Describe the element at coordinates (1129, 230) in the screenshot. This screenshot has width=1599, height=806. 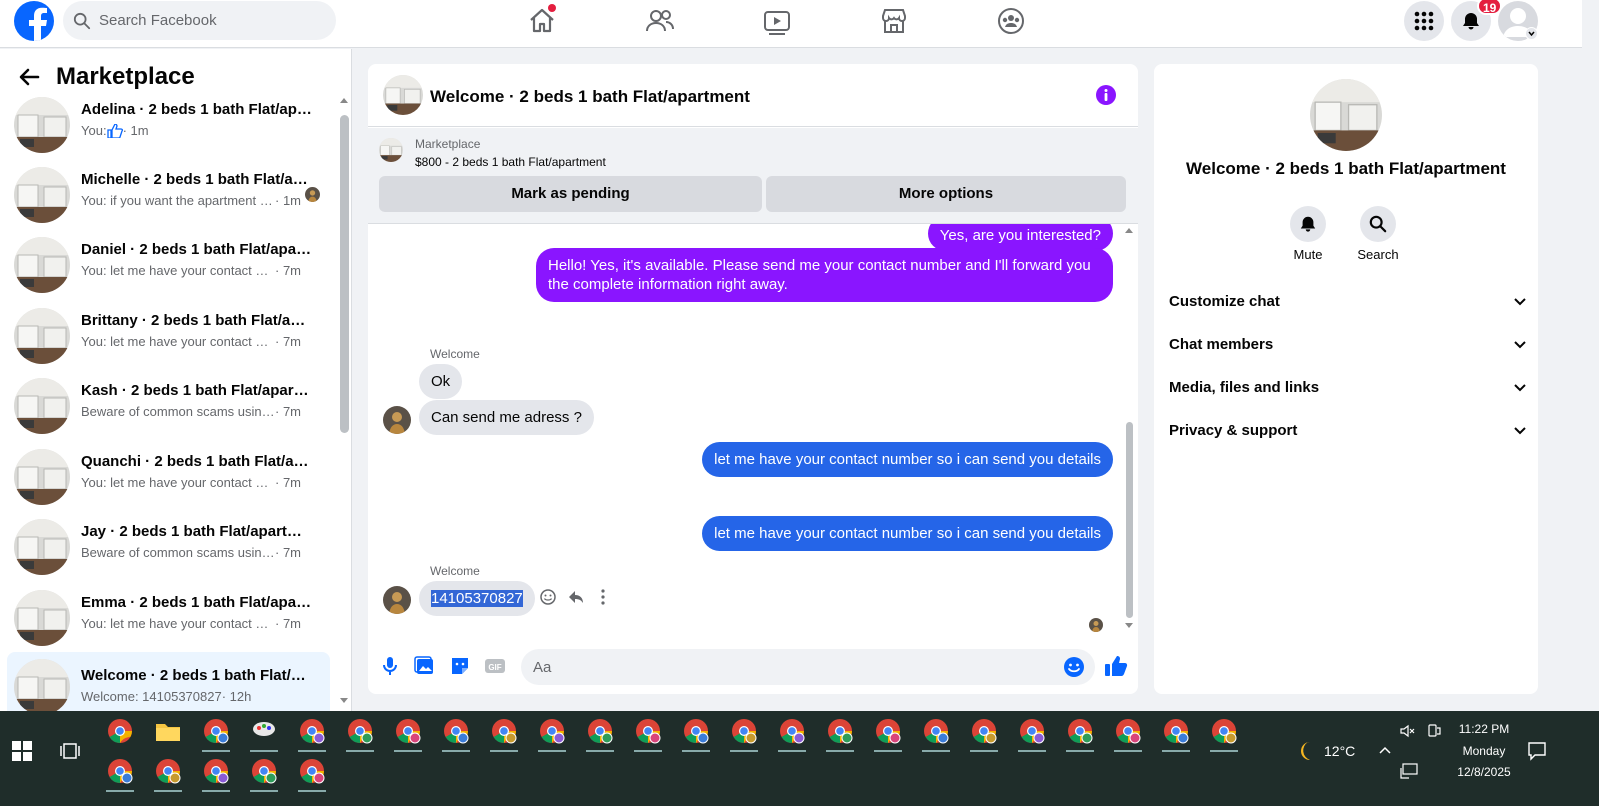
I see `chat-scroll-up-icon` at that location.